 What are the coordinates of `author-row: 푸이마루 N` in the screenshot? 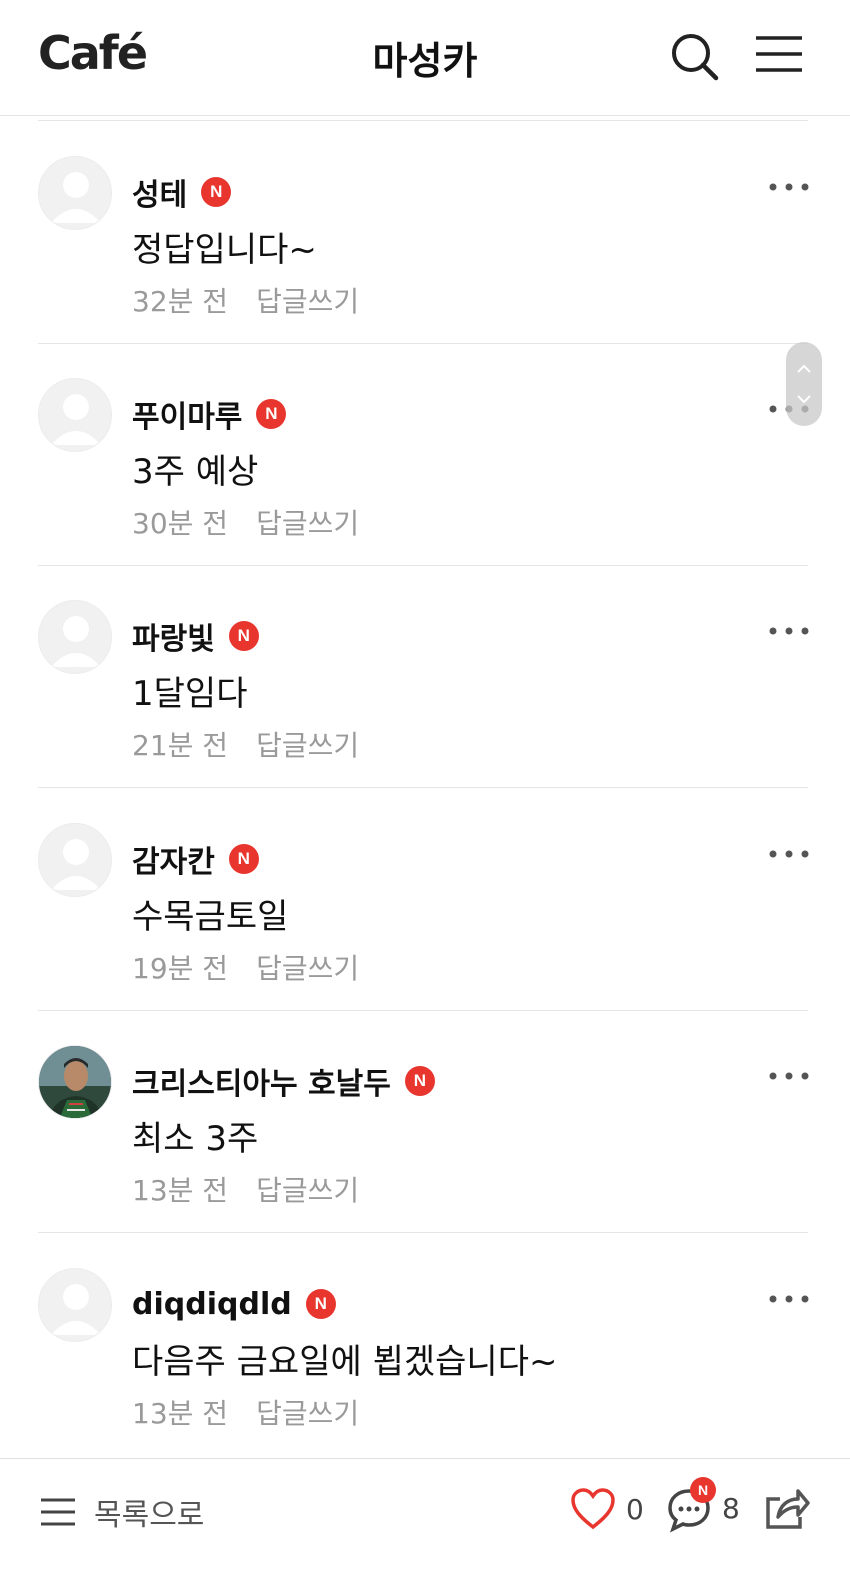 It's located at (209, 414).